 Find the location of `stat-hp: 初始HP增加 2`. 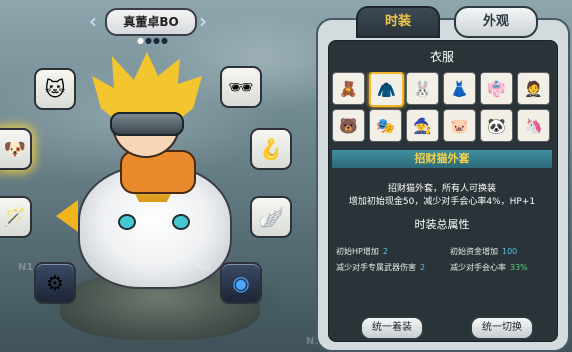

stat-hp: 初始HP增加 2 is located at coordinates (362, 251).